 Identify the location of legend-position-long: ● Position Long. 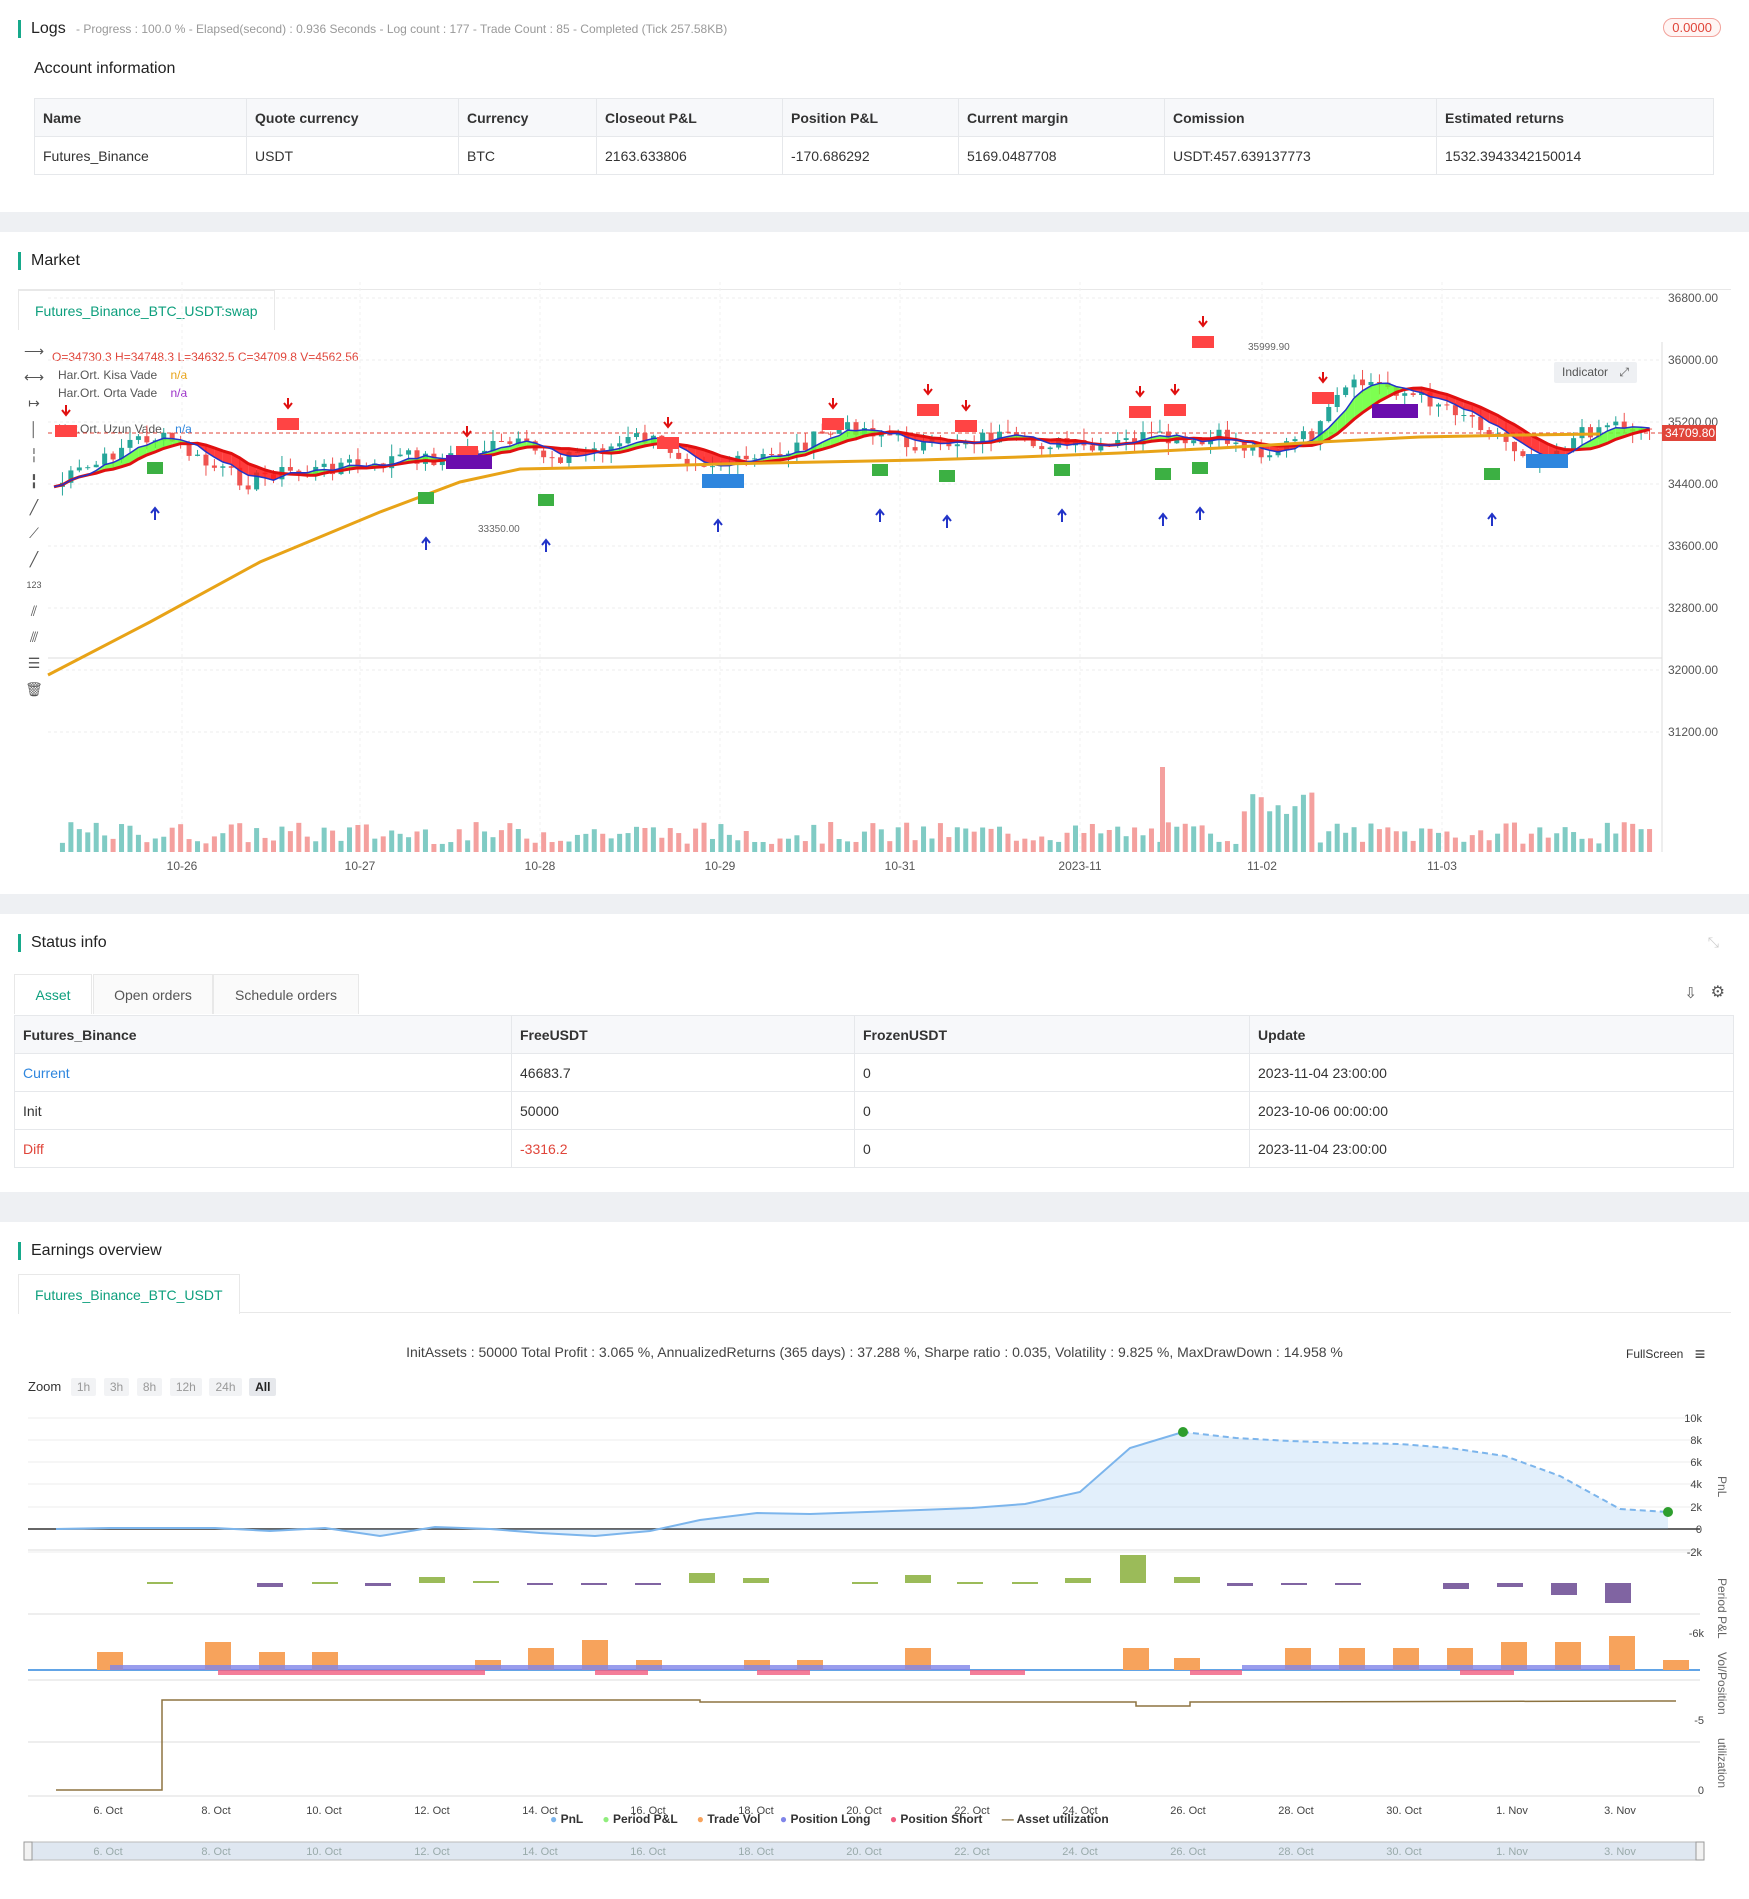
(825, 1819).